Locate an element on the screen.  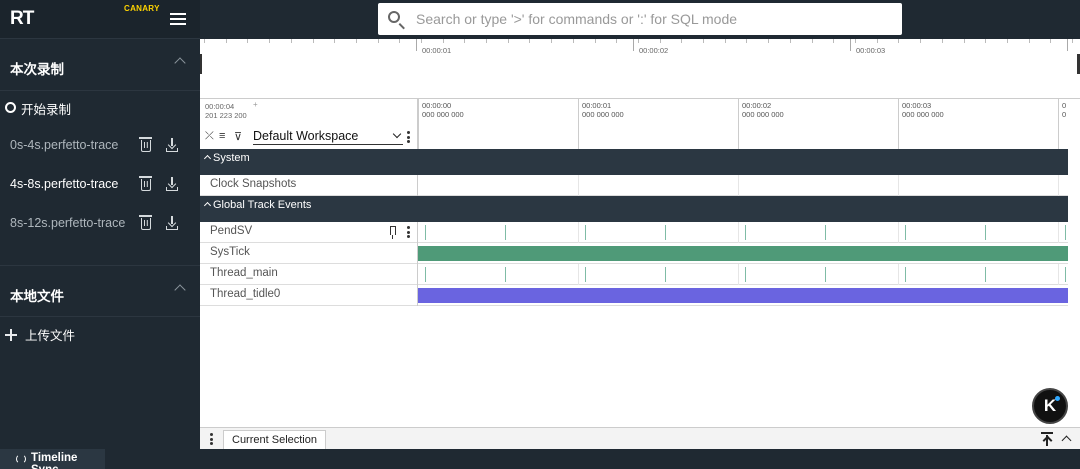
maximize-panel-icon is located at coordinates (1047, 439).